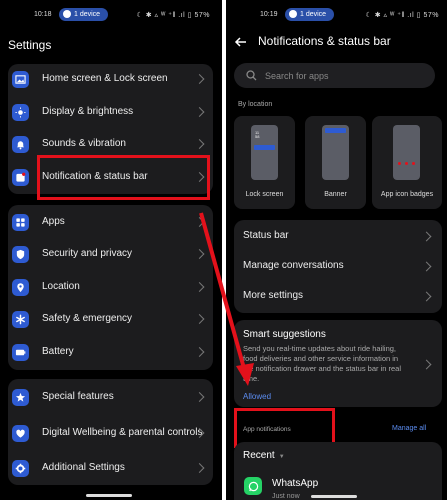 The width and height of the screenshot is (447, 500). I want to click on settings-item-home-screen: Home screen & Lock screen, so click(110, 79).